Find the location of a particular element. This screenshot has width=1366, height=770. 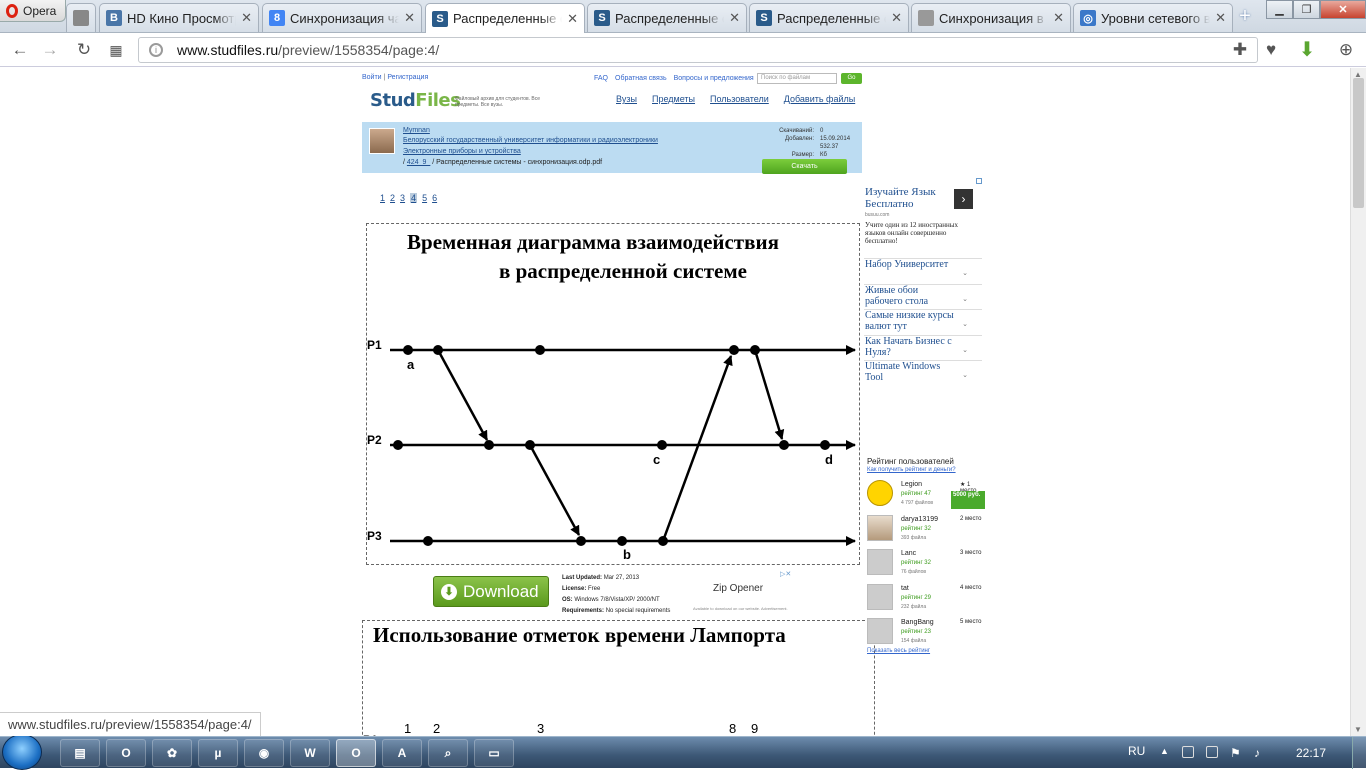

tray-expand-icon: ▲ is located at coordinates (1164, 751).